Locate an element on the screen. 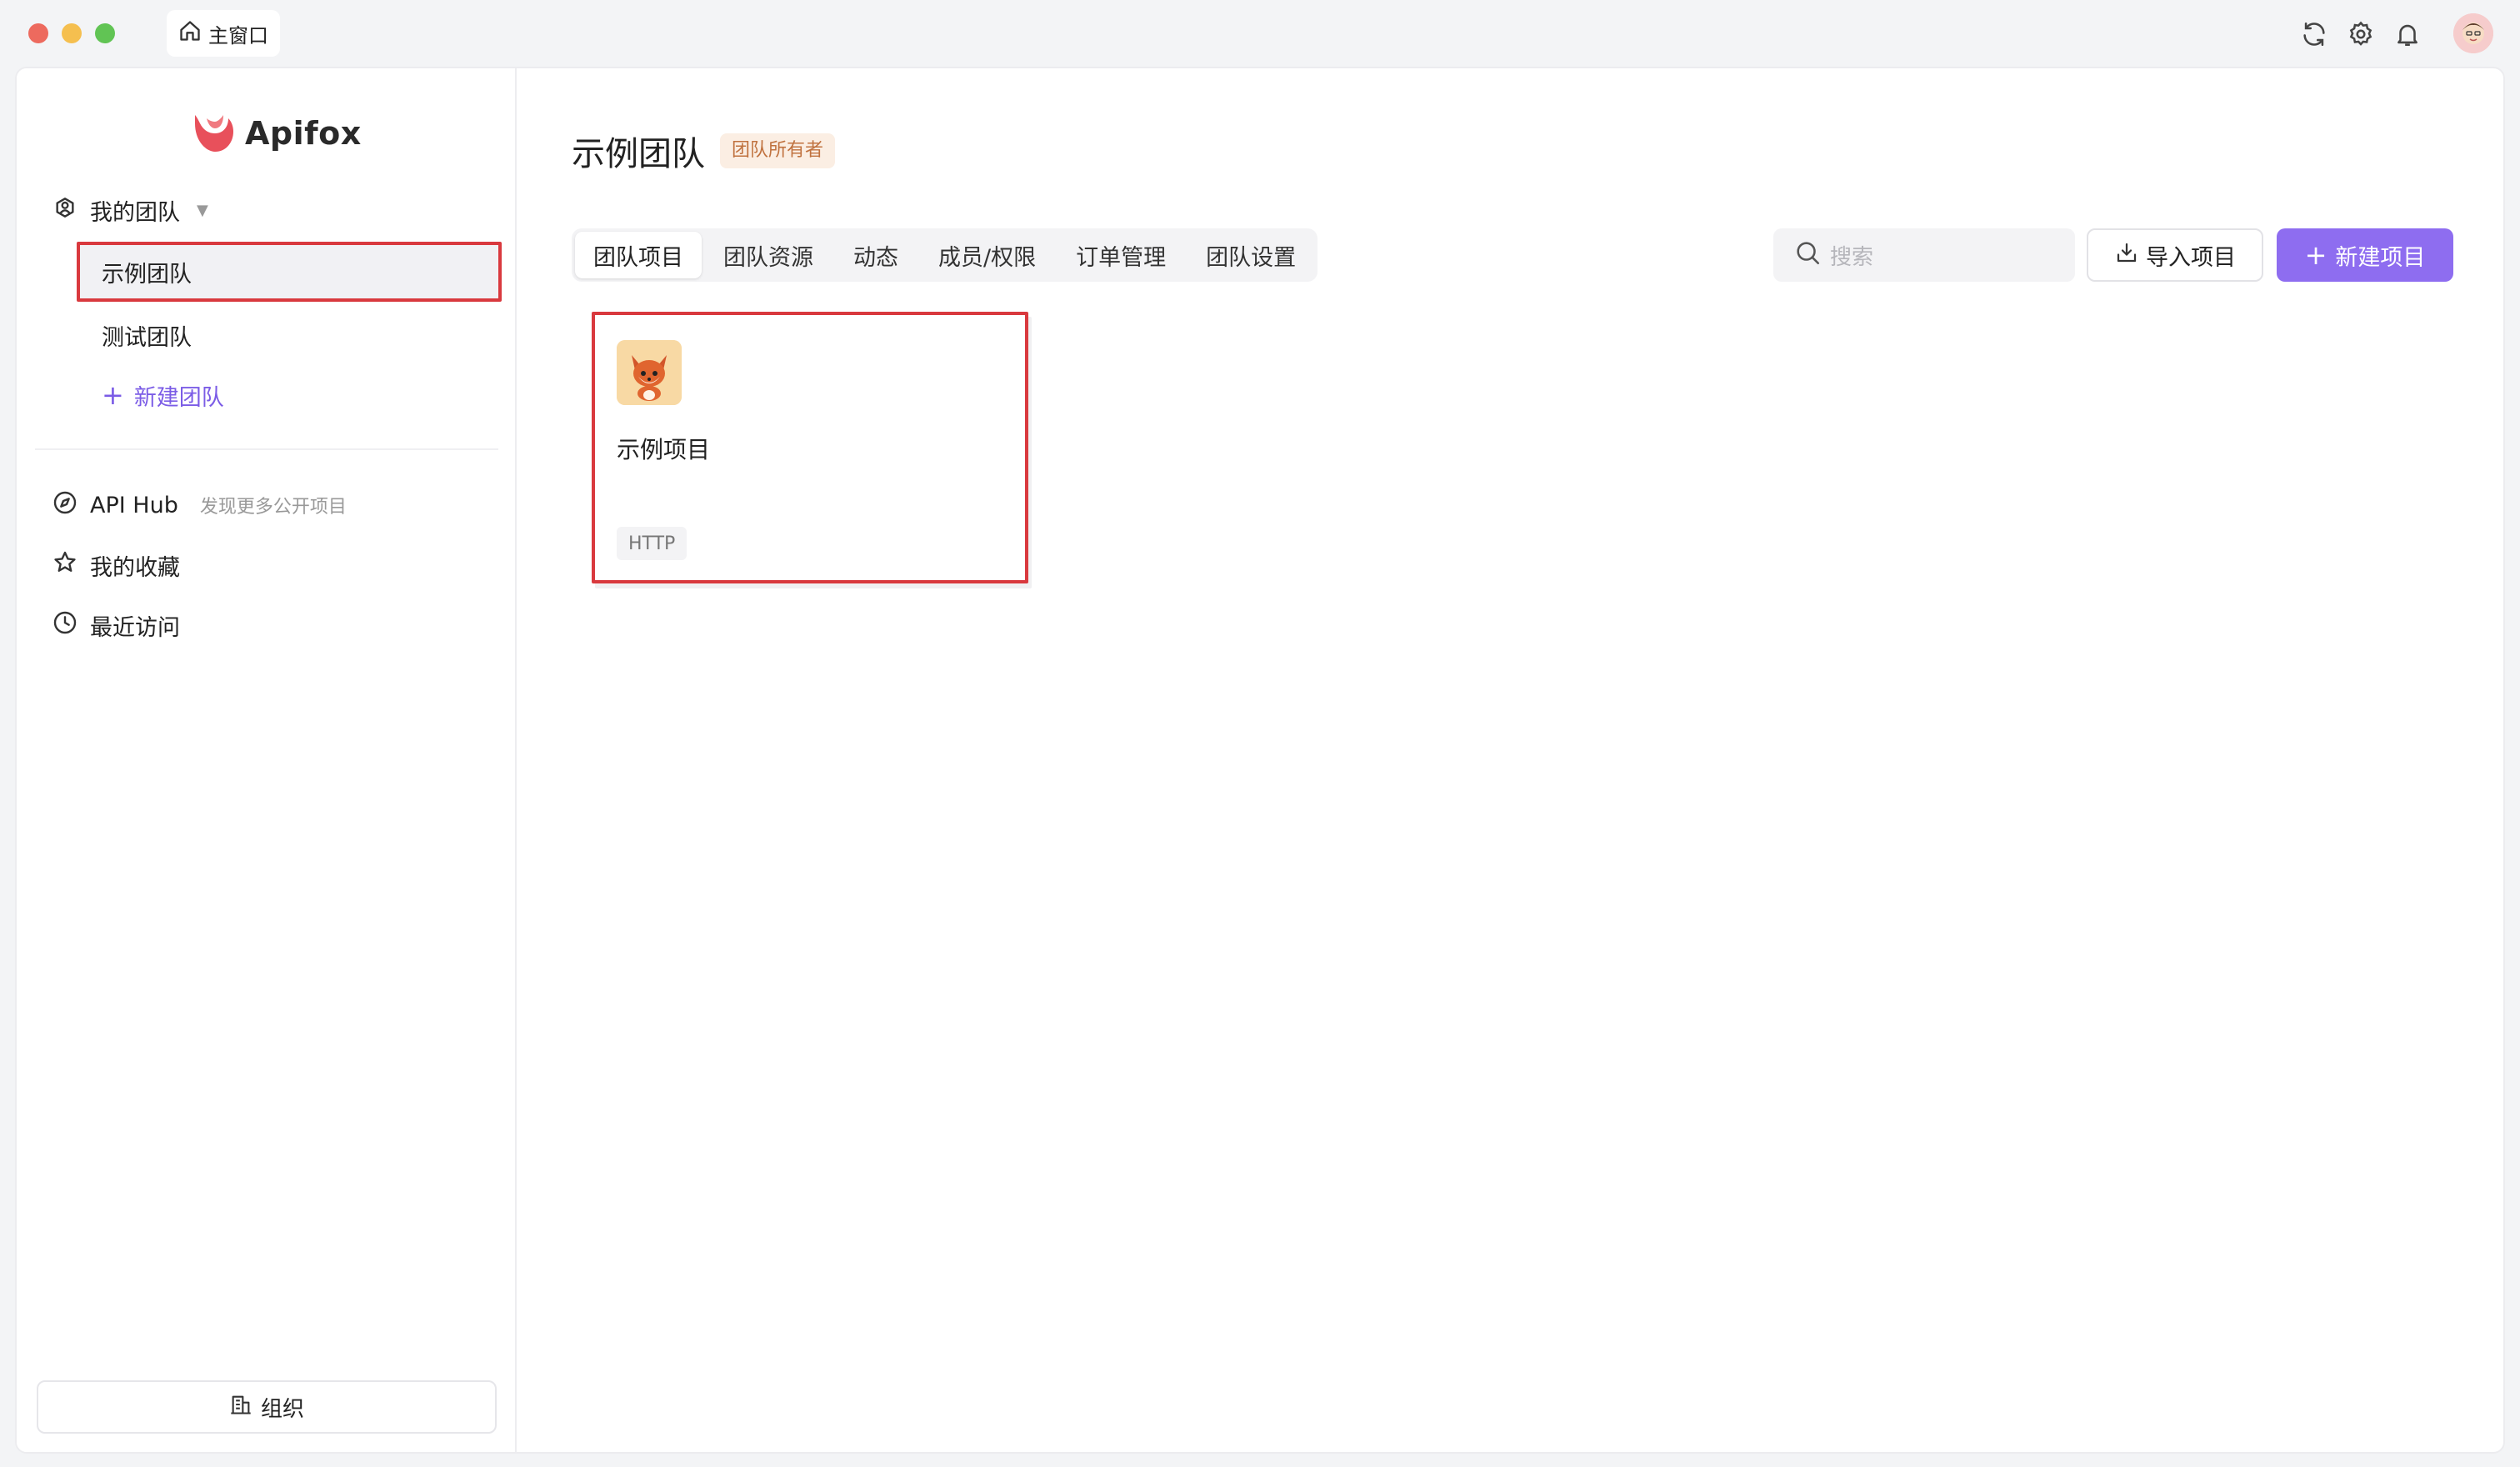 The width and height of the screenshot is (2520, 1467). user-avatar is located at coordinates (2473, 33).